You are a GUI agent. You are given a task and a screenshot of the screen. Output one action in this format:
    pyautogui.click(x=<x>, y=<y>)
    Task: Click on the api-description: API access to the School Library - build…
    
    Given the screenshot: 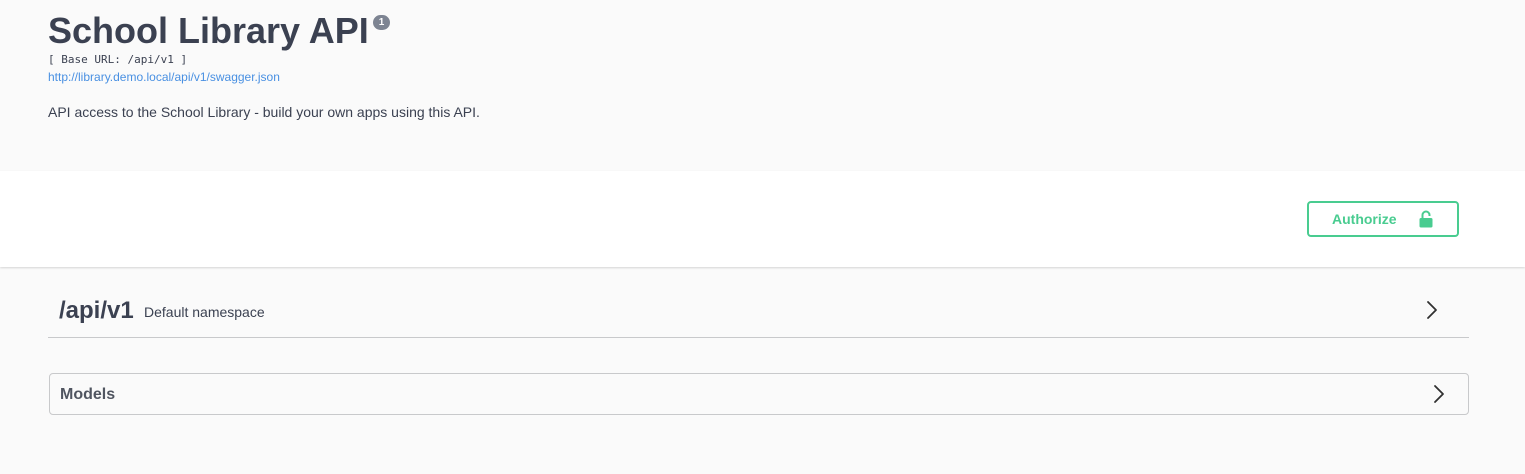 What is the action you would take?
    pyautogui.click(x=264, y=112)
    